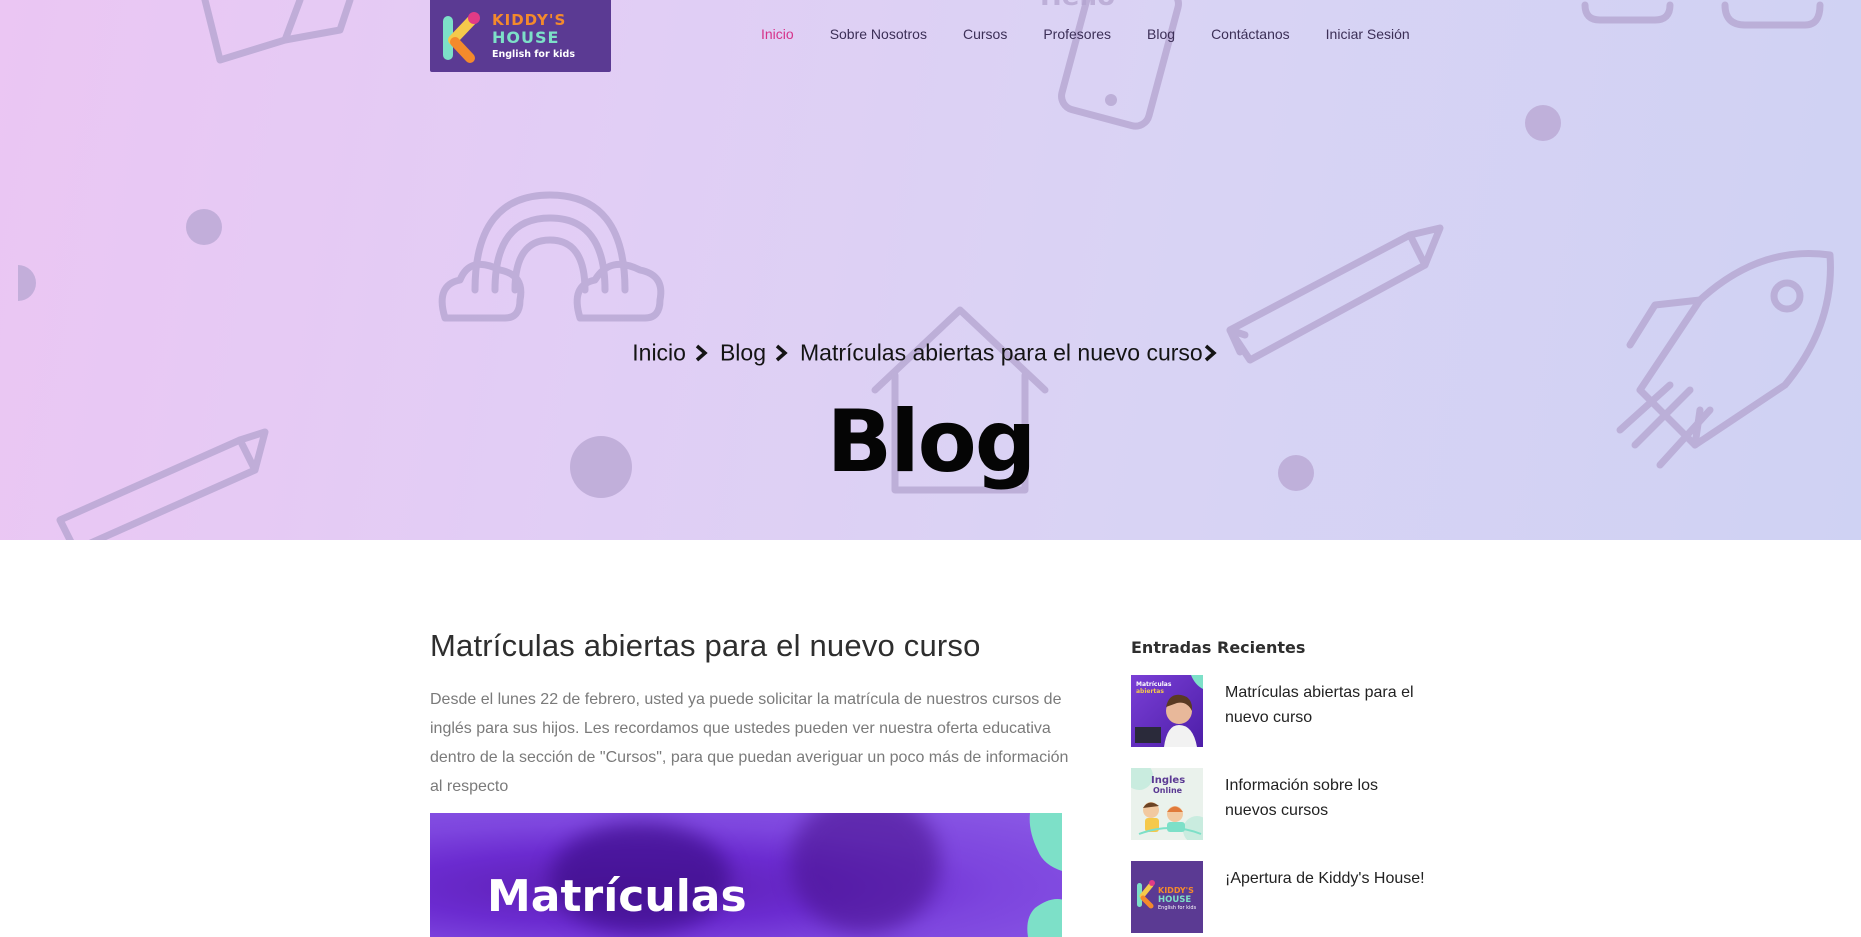 Image resolution: width=1861 pixels, height=937 pixels. What do you see at coordinates (1167, 804) in the screenshot?
I see `recent-post-thumbnail: Ingles Online` at bounding box center [1167, 804].